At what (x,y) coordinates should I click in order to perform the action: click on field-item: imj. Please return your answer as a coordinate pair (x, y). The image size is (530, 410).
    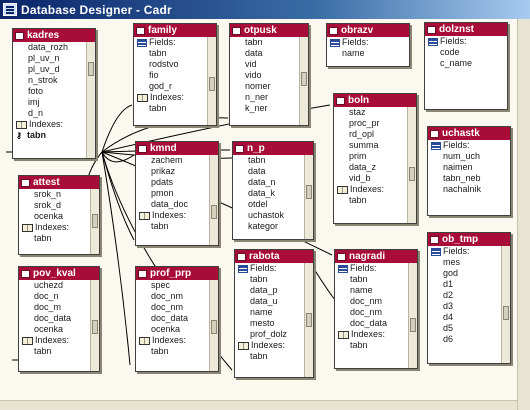
    Looking at the image, I should click on (54, 102).